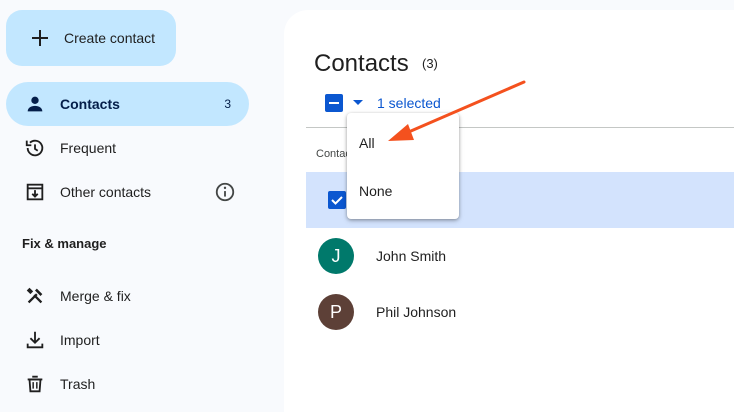 The width and height of the screenshot is (734, 412). Describe the element at coordinates (127, 148) in the screenshot. I see `sidebar-item-frequent: Frequent` at that location.